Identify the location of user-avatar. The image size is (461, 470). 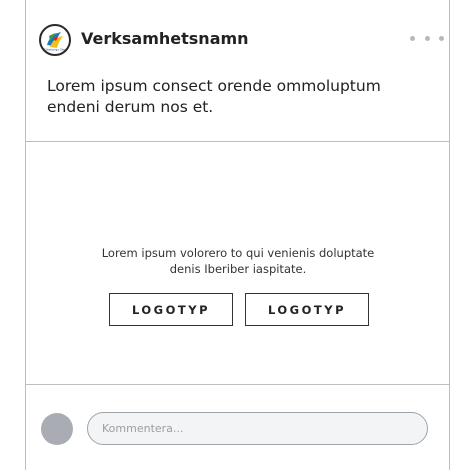
(57, 429).